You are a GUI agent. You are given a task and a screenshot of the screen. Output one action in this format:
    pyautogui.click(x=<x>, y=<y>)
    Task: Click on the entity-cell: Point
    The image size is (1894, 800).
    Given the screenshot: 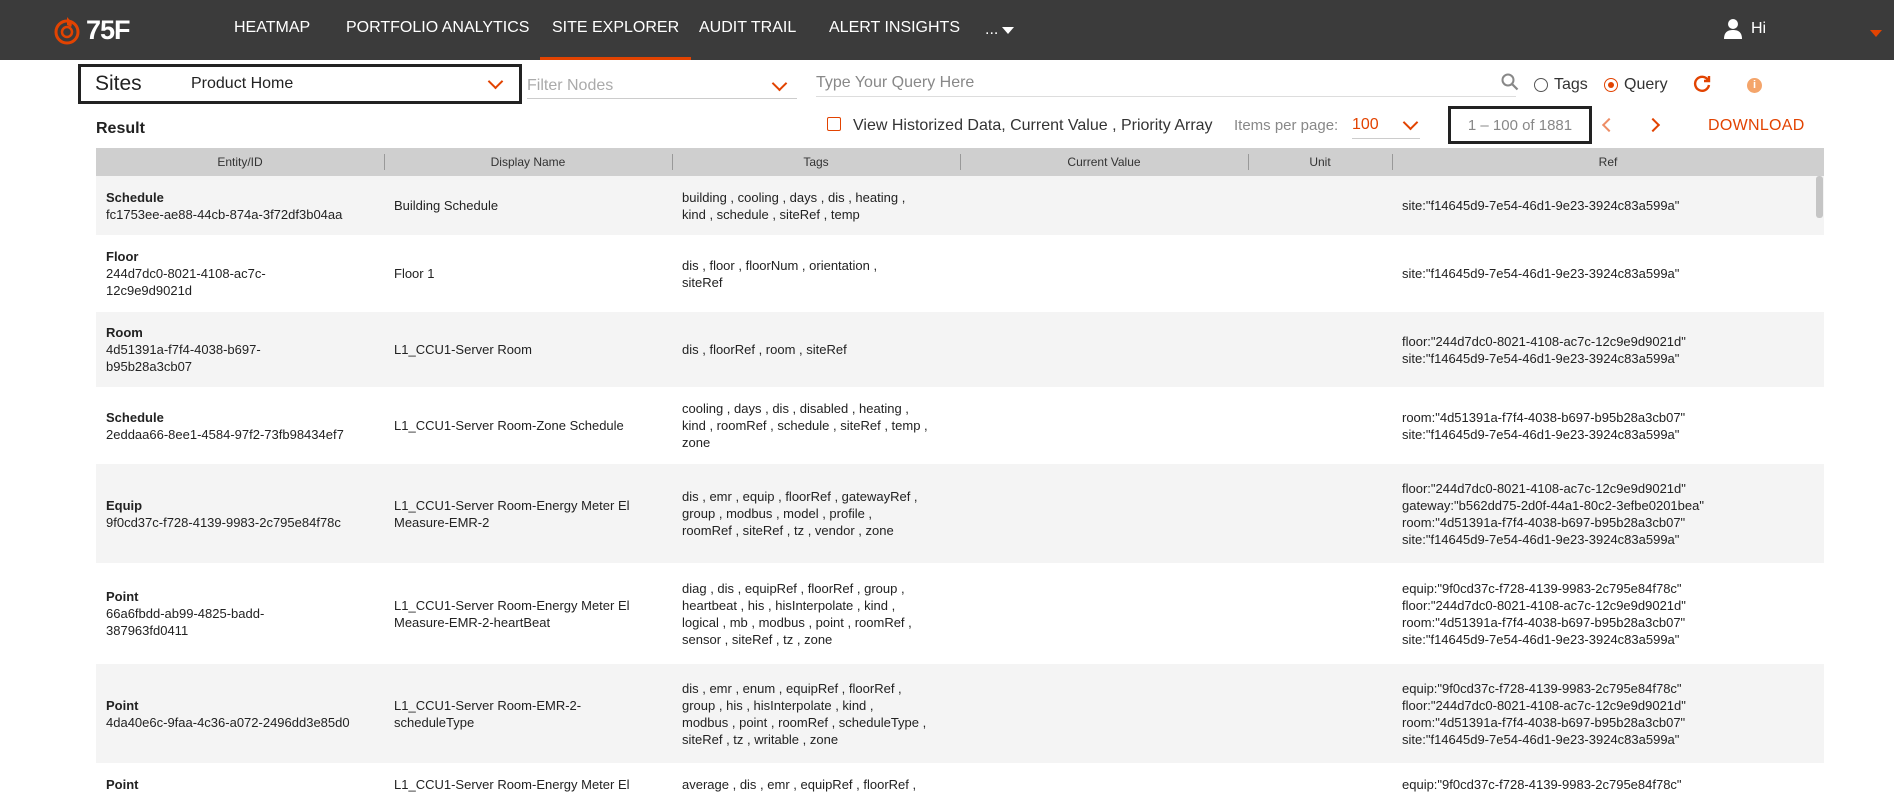 What is the action you would take?
    pyautogui.click(x=240, y=778)
    